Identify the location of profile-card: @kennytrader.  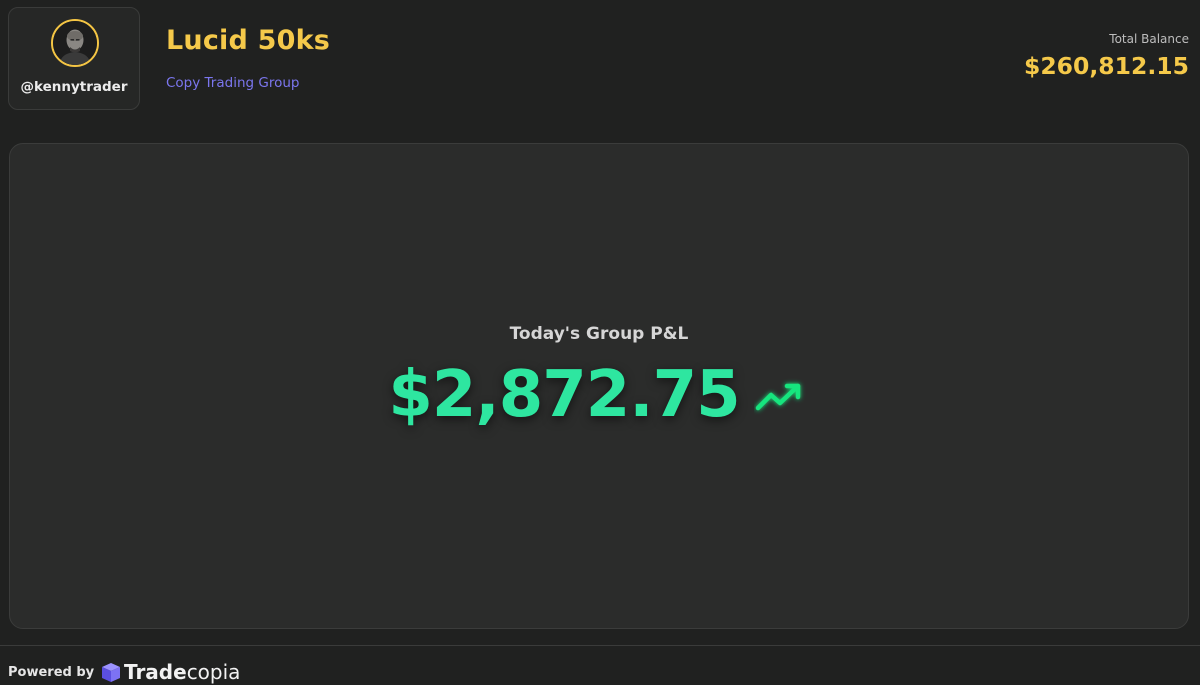
(74, 58).